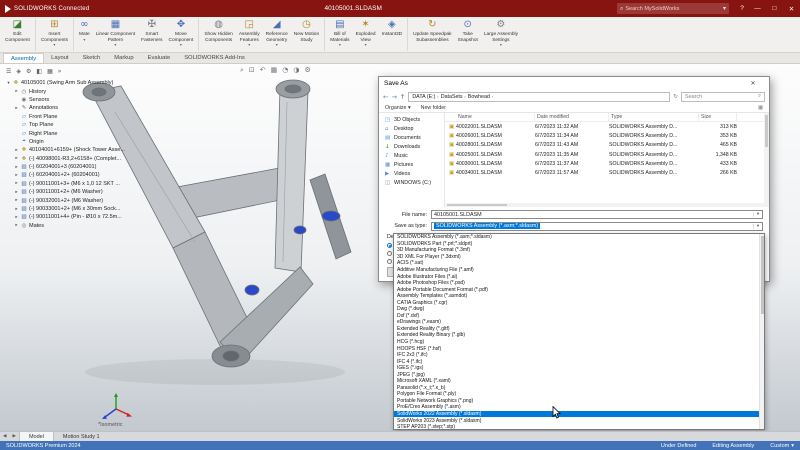  Describe the element at coordinates (159, 58) in the screenshot. I see `command-tab: Evaluate` at that location.